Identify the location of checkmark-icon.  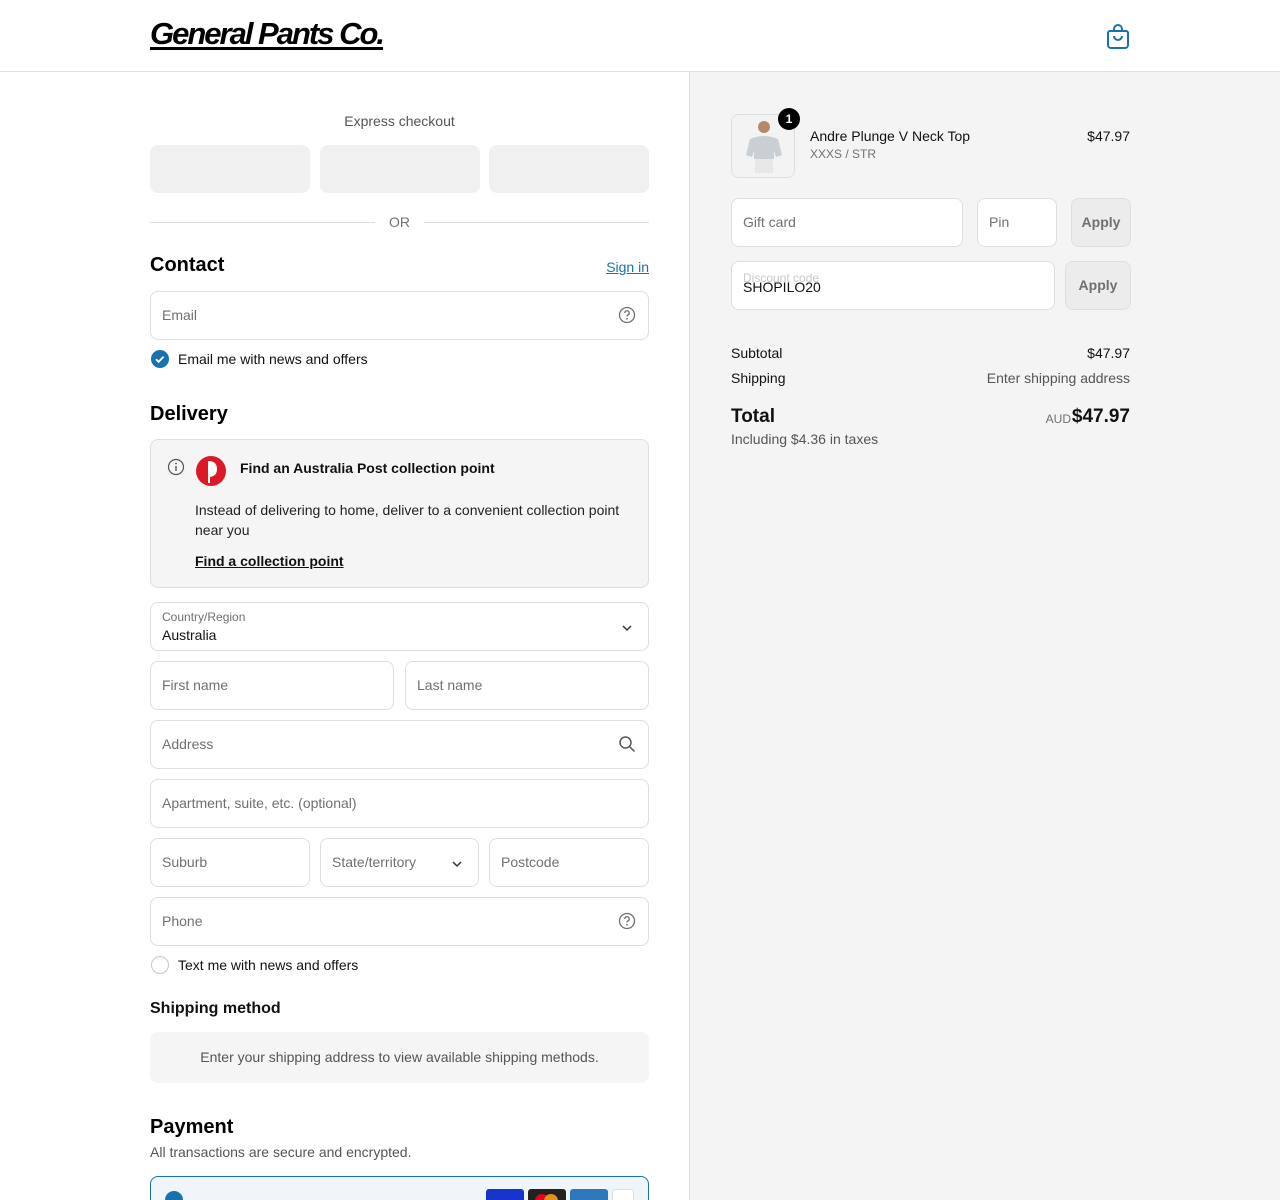
(160, 359).